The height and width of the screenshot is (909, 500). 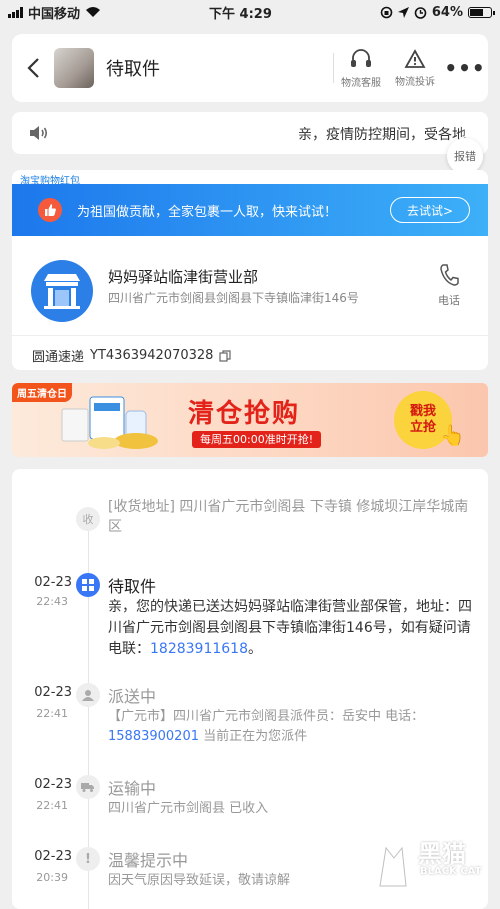 I want to click on logistics-service-button: 物流客服, so click(x=361, y=68).